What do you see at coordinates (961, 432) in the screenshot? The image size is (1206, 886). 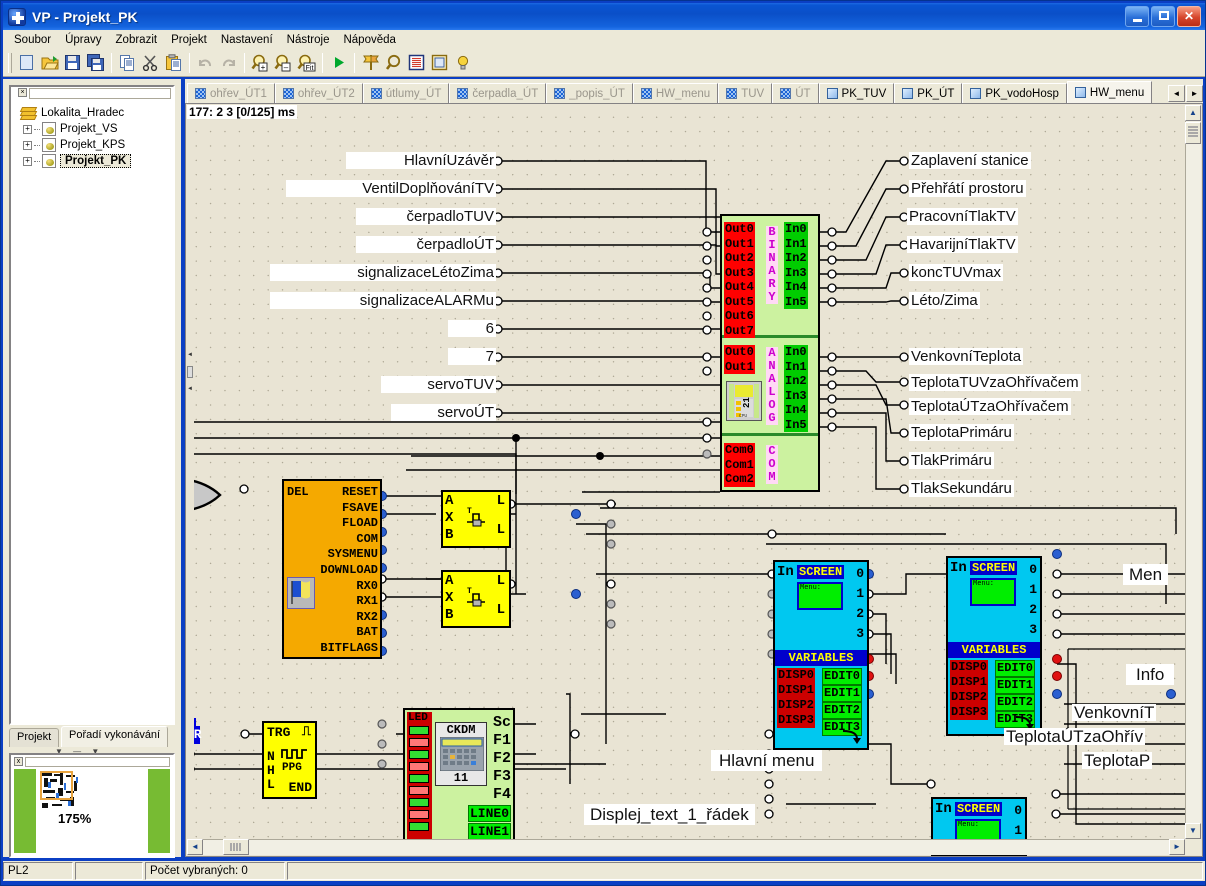 I see `output-label-a3: TeplotaPrimáru` at bounding box center [961, 432].